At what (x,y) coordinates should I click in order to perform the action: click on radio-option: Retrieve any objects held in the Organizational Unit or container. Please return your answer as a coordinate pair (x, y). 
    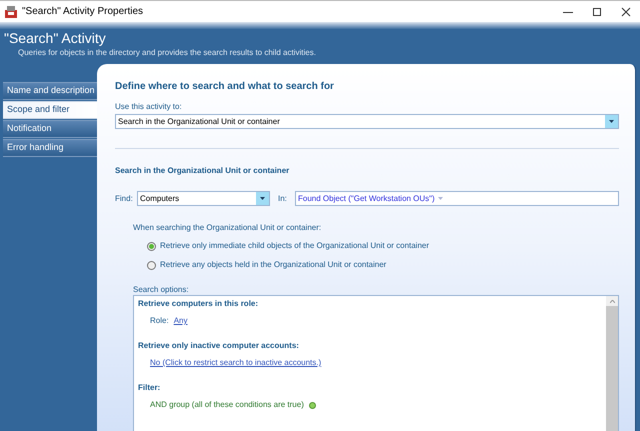
    Looking at the image, I should click on (383, 265).